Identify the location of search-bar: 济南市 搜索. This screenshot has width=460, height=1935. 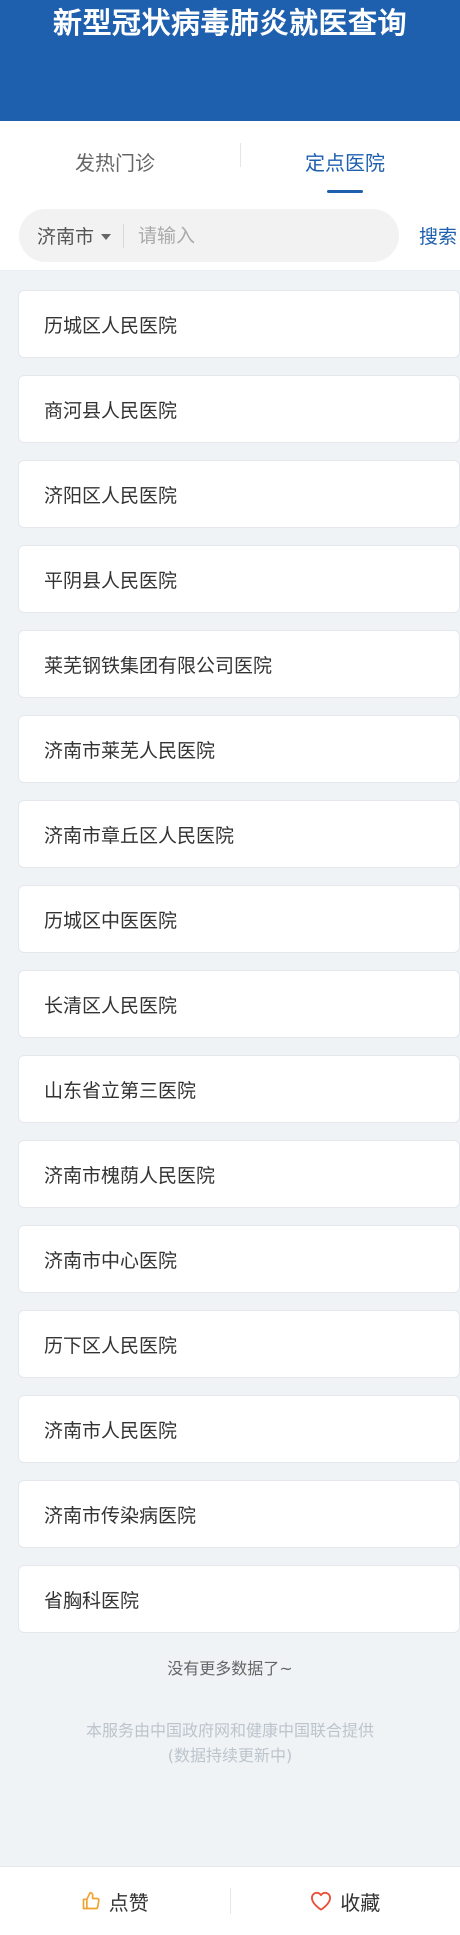
(230, 236).